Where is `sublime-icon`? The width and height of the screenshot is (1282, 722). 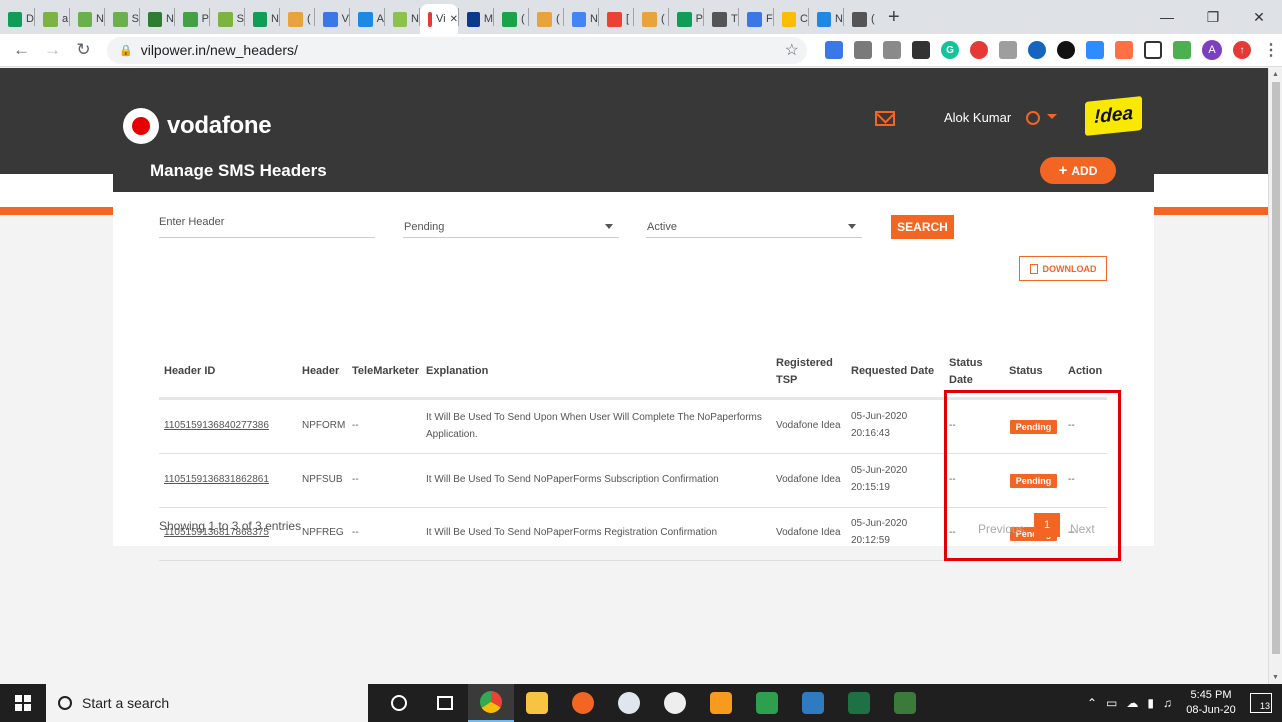 sublime-icon is located at coordinates (721, 703).